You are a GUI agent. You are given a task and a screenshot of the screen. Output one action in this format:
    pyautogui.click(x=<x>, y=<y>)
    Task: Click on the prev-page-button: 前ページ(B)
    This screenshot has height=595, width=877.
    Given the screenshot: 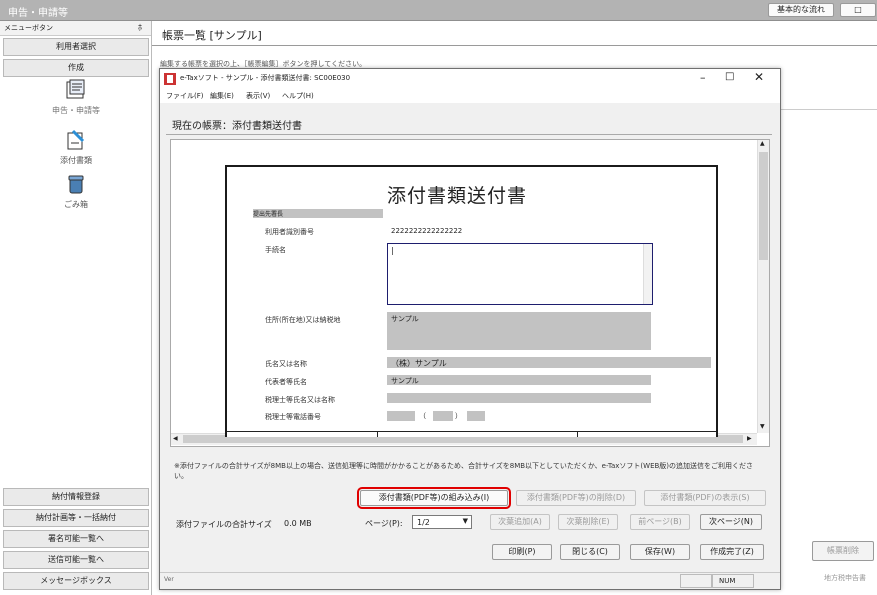 What is the action you would take?
    pyautogui.click(x=660, y=522)
    